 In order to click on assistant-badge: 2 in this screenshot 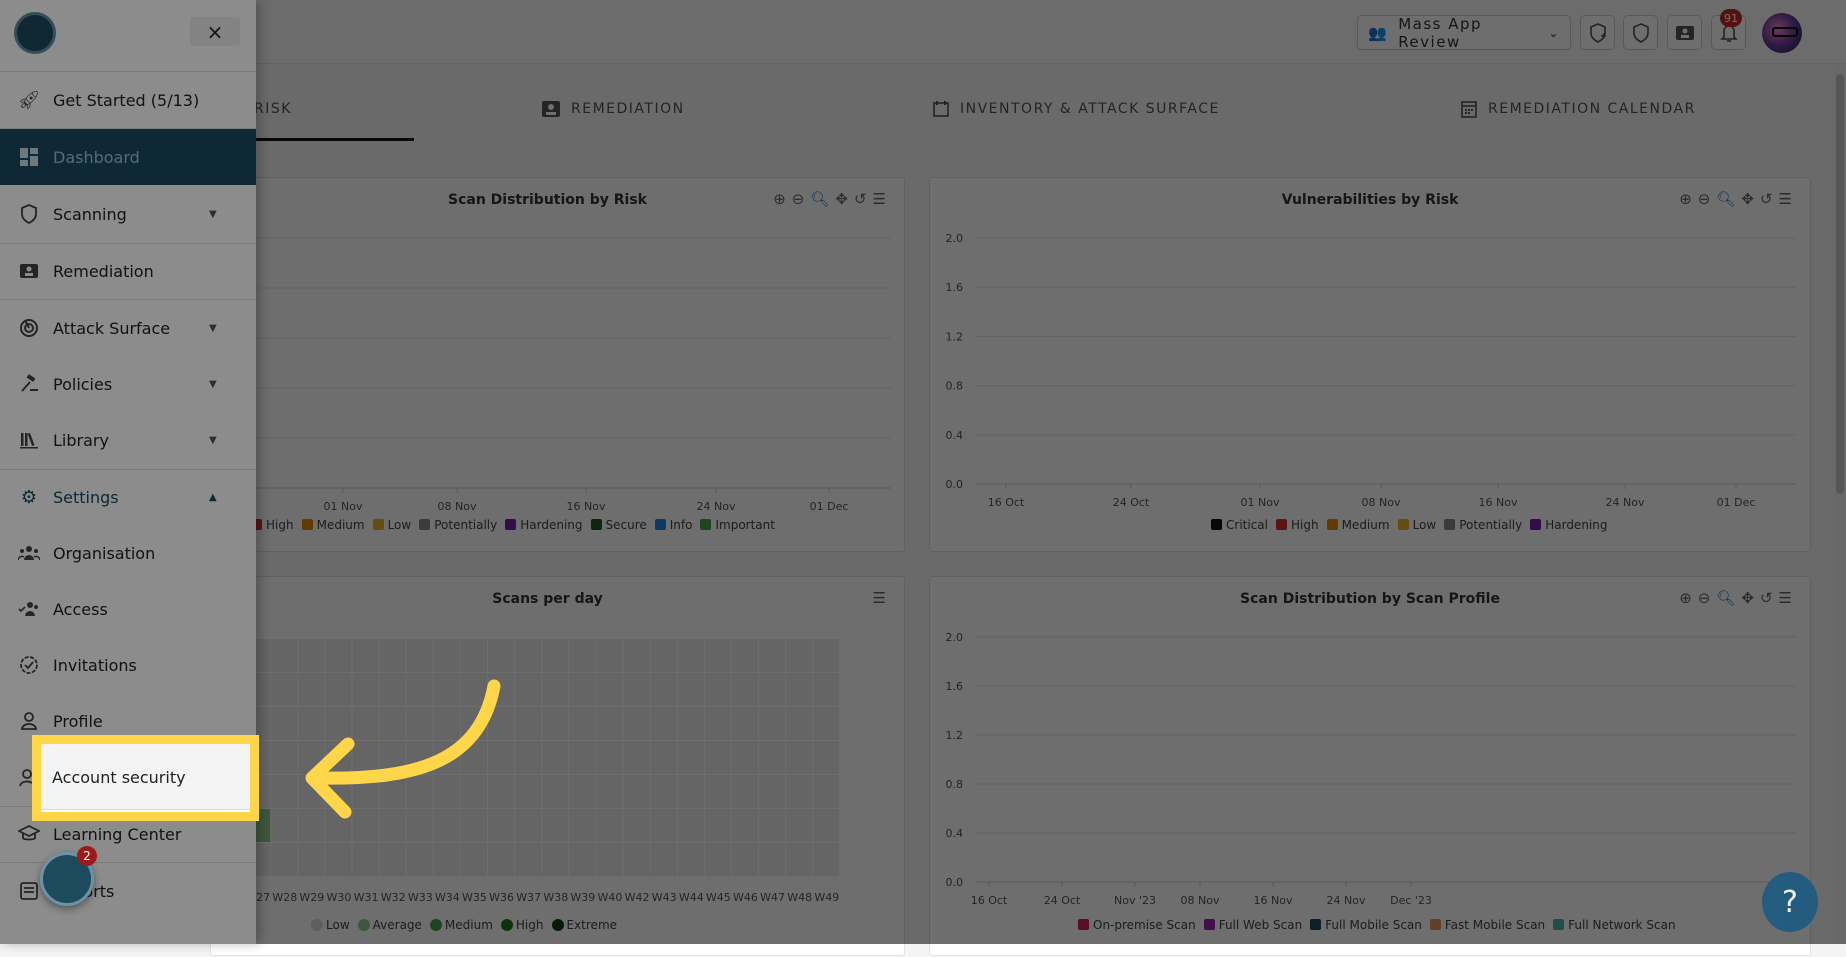, I will do `click(87, 856)`.